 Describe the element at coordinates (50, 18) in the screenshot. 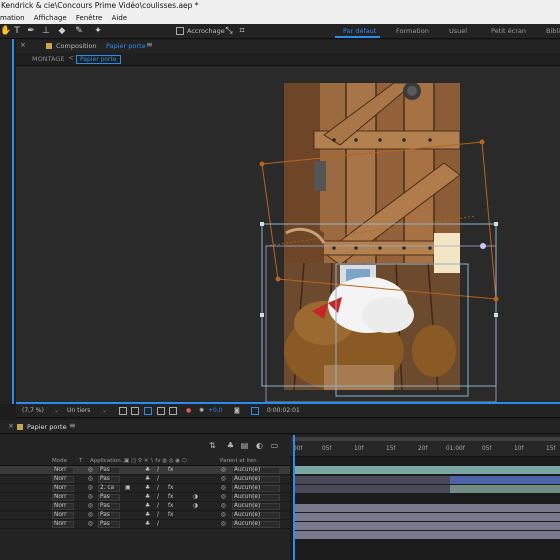

I see `menu-affichage: Affichage` at that location.